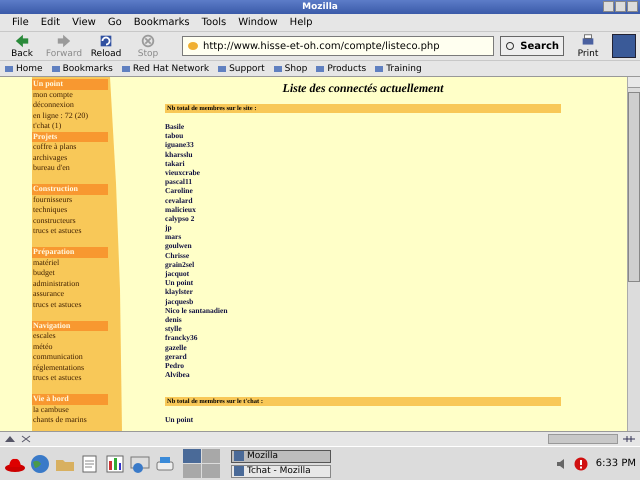 This screenshot has width=640, height=480. I want to click on sidebar-link: météo, so click(77, 347).